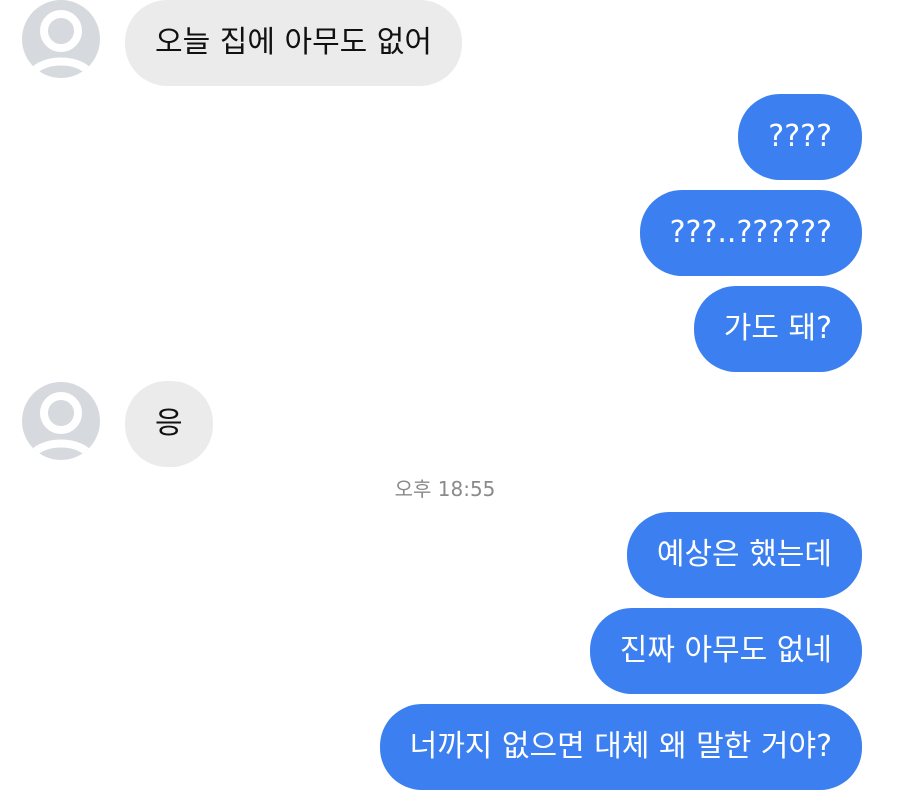 This screenshot has width=900, height=795. I want to click on outgoing-message-bubble: 너까지 없으면 대체 왜 말한 거야?, so click(620, 747).